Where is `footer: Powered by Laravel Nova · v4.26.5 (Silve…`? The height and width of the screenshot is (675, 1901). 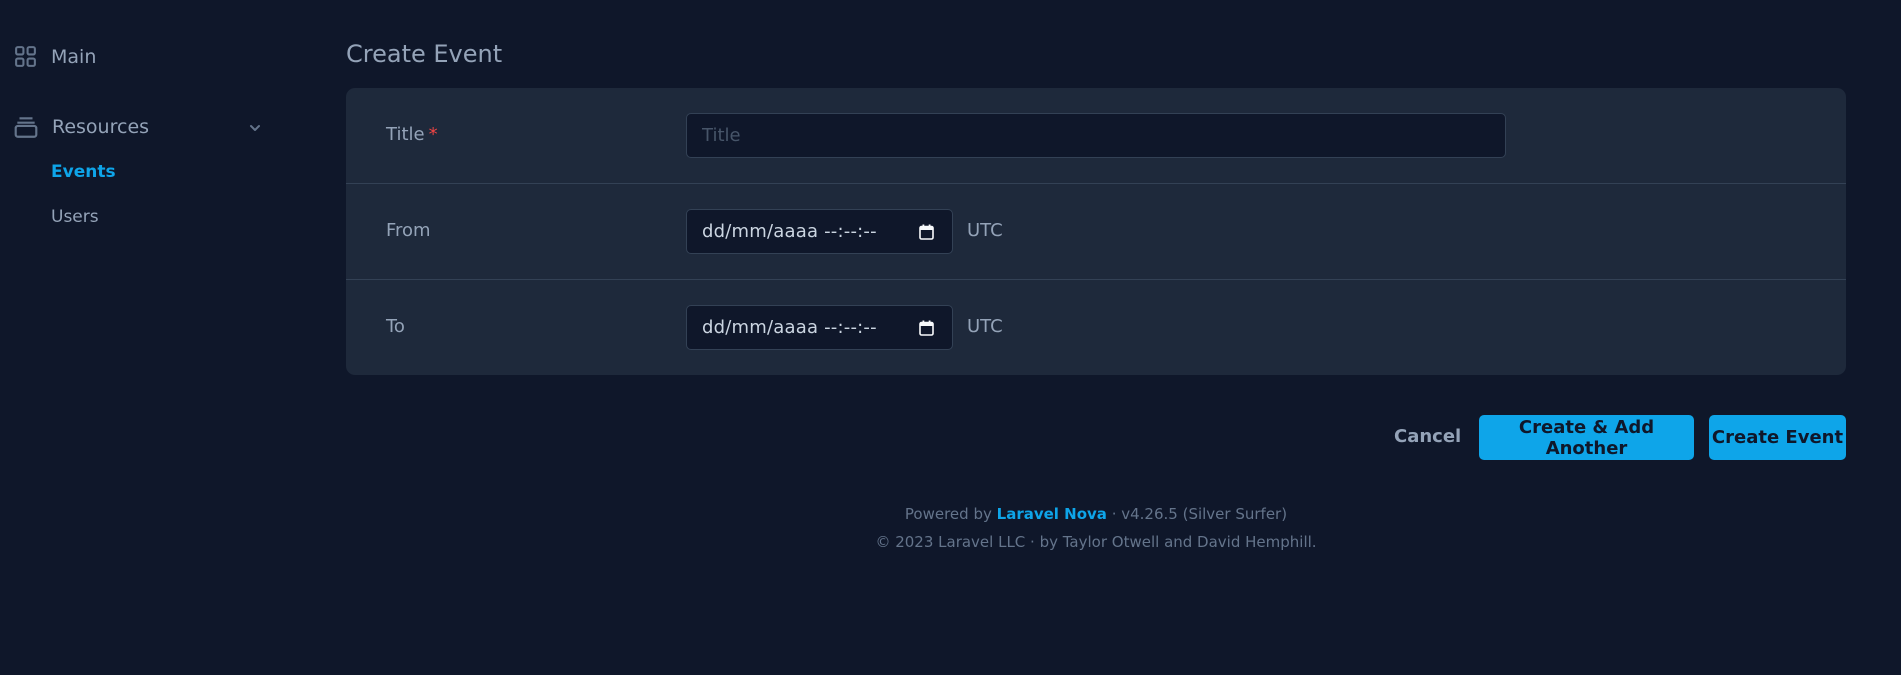 footer: Powered by Laravel Nova · v4.26.5 (Silve… is located at coordinates (1096, 528).